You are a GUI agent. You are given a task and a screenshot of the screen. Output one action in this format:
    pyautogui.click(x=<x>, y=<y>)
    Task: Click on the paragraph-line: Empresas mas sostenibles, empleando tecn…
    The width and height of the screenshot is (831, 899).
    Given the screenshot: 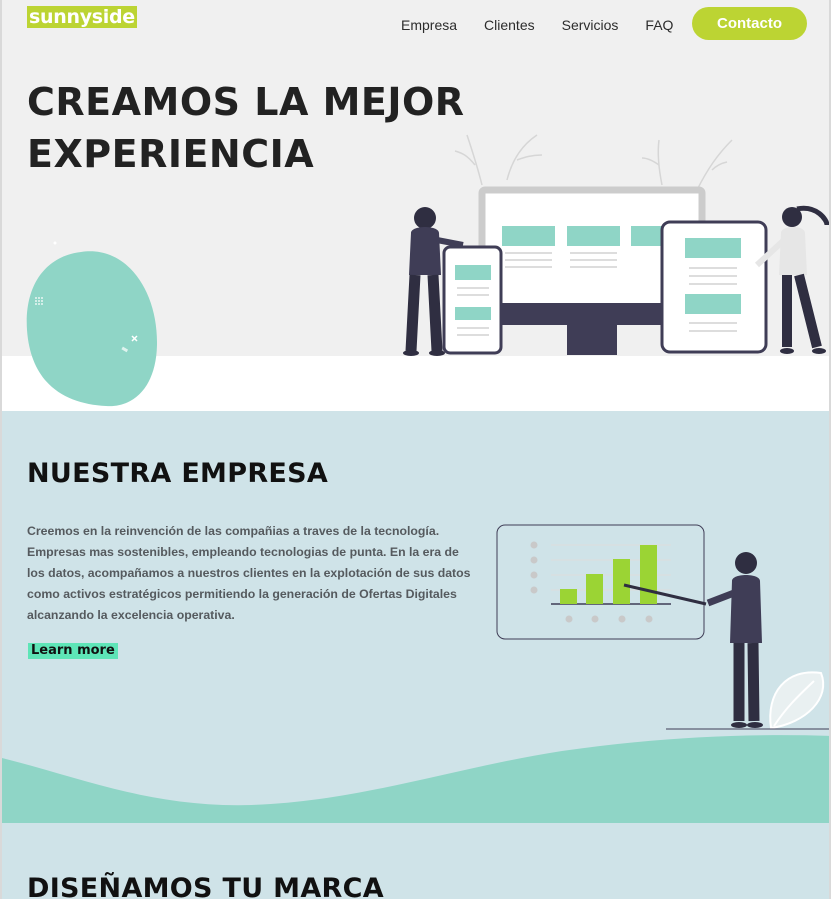 What is the action you would take?
    pyautogui.click(x=243, y=552)
    